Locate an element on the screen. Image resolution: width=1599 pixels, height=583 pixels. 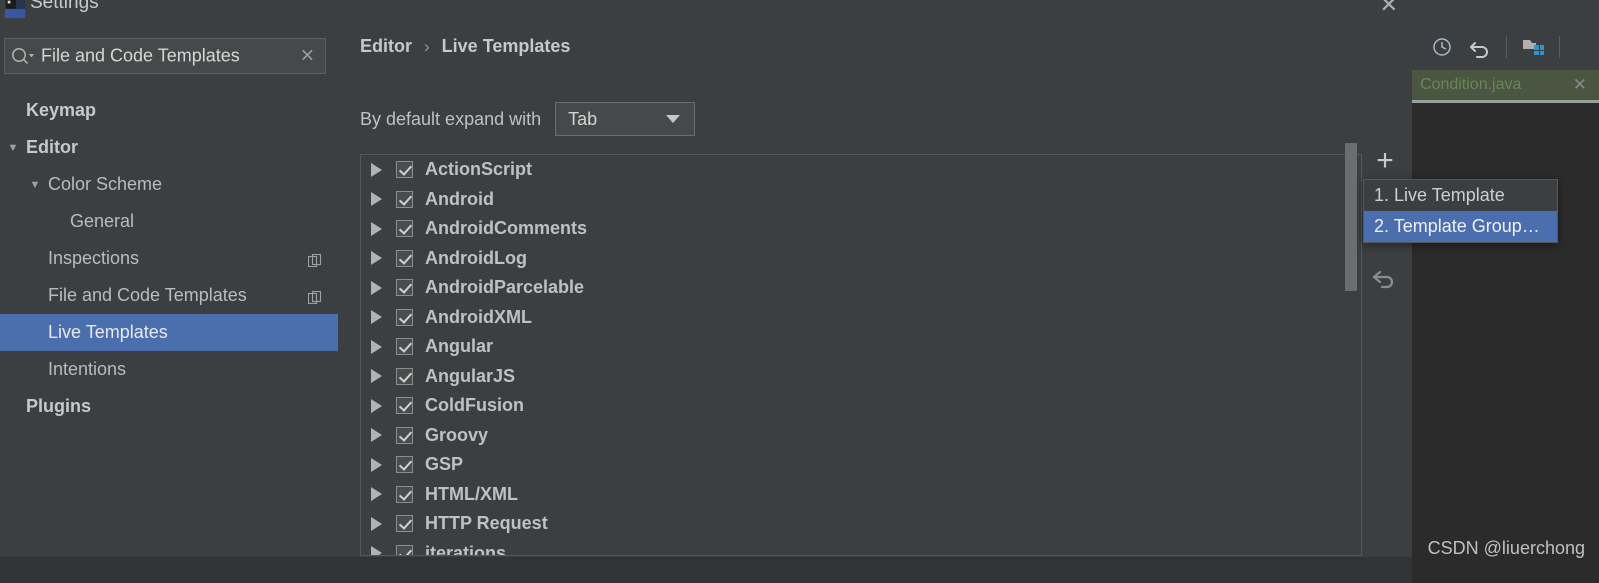
undo-icon is located at coordinates (1480, 47).